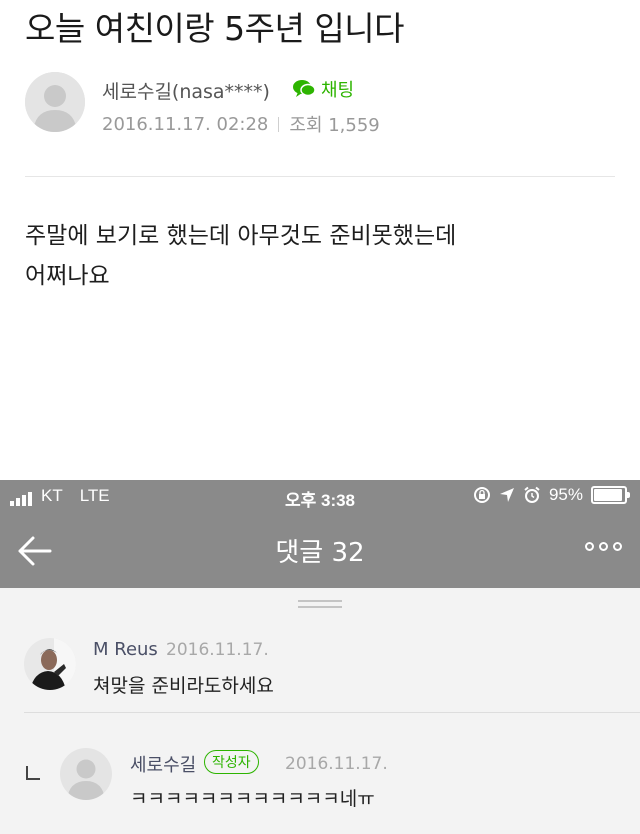 The width and height of the screenshot is (640, 834). I want to click on post-title: 오늘 여친이랑 5주년 입니다, so click(214, 28).